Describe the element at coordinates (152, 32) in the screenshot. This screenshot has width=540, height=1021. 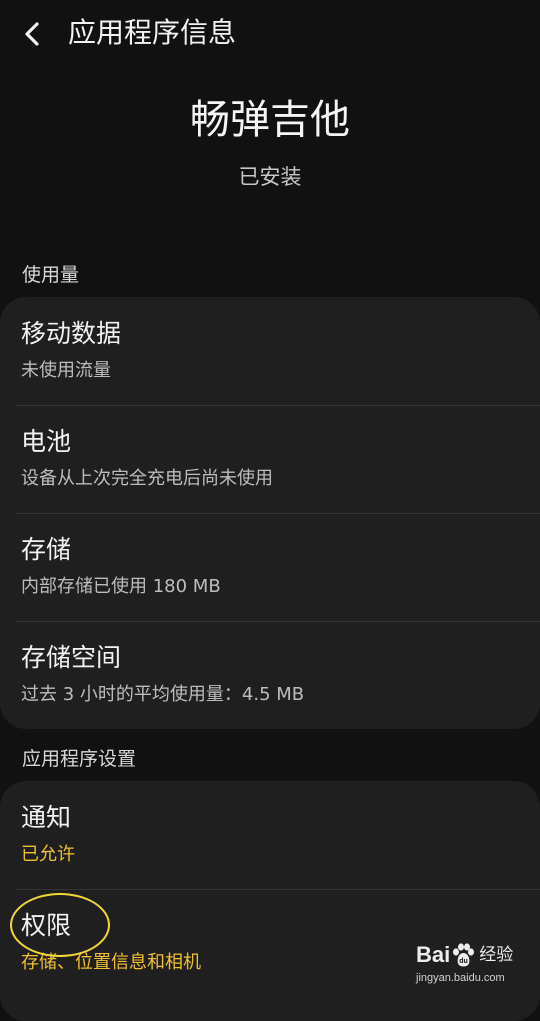
I see `page-title: 应用程序信息` at that location.